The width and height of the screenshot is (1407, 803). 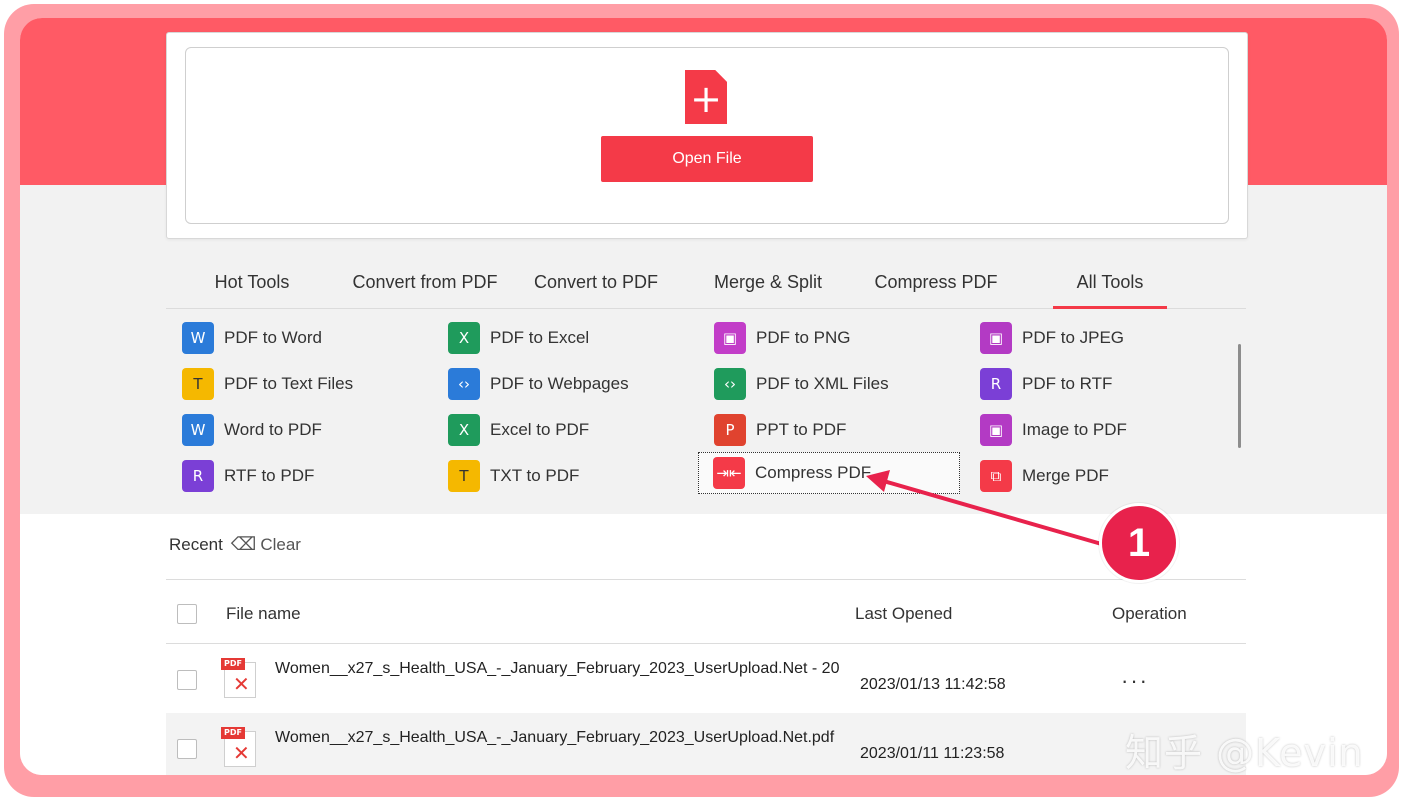 I want to click on tool-label: Word to PDF, so click(x=273, y=429).